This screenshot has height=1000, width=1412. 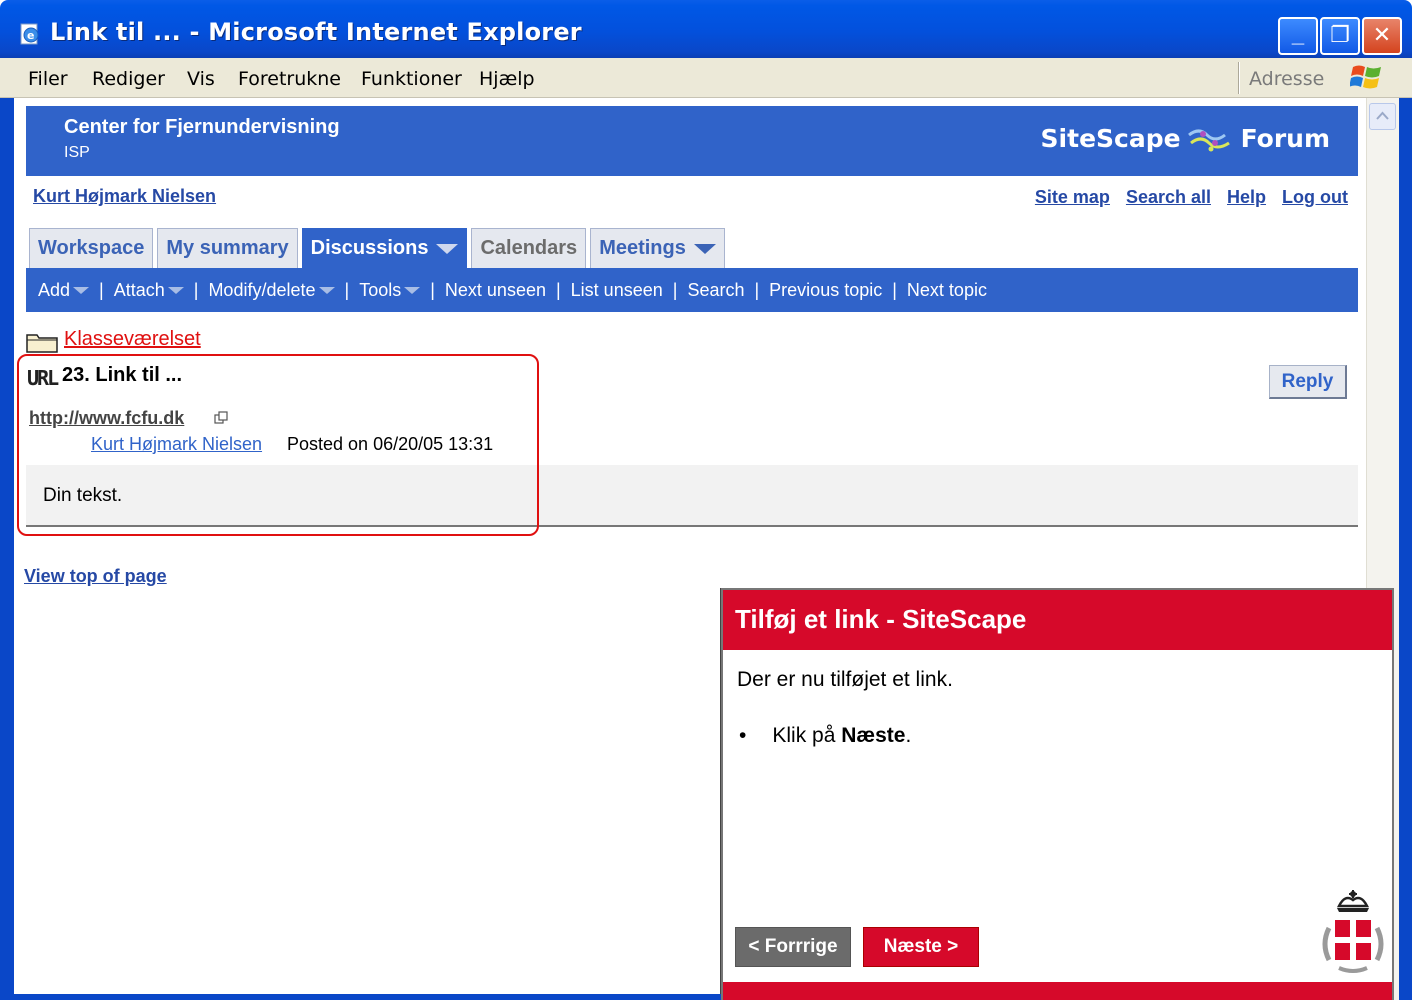 I want to click on instruction-bold: Næste, so click(x=873, y=735).